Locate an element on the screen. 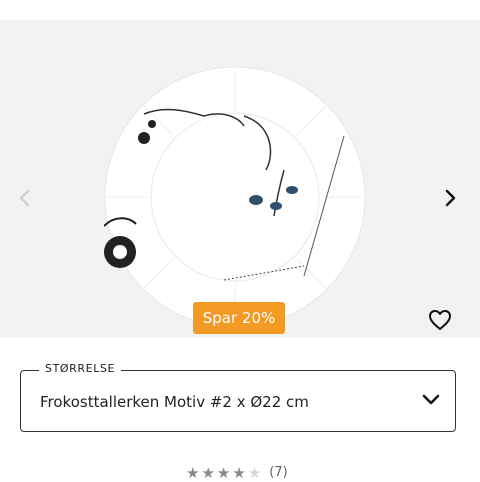 The image size is (480, 482). gallery-prev-button is located at coordinates (24, 198).